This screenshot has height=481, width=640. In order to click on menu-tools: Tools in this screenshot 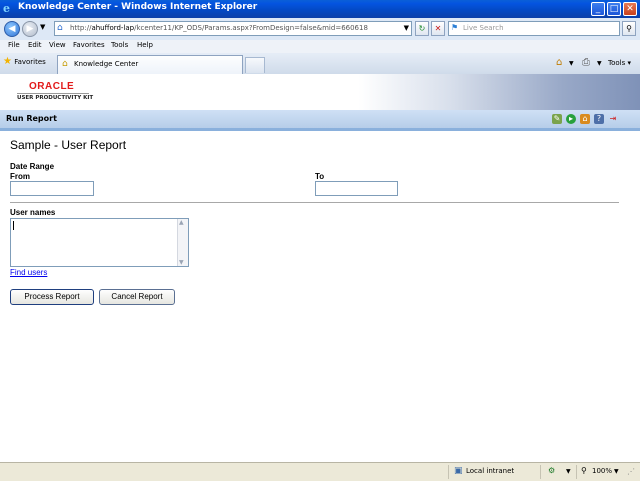, I will do `click(119, 45)`.